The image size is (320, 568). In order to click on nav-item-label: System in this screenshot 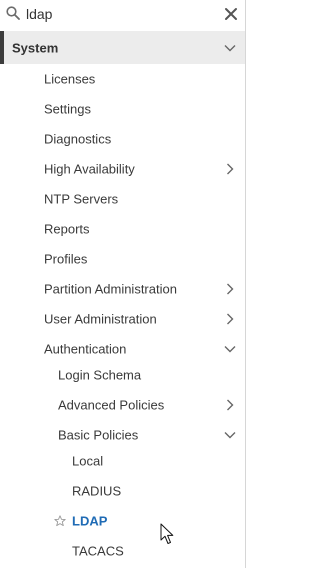, I will do `click(35, 47)`.